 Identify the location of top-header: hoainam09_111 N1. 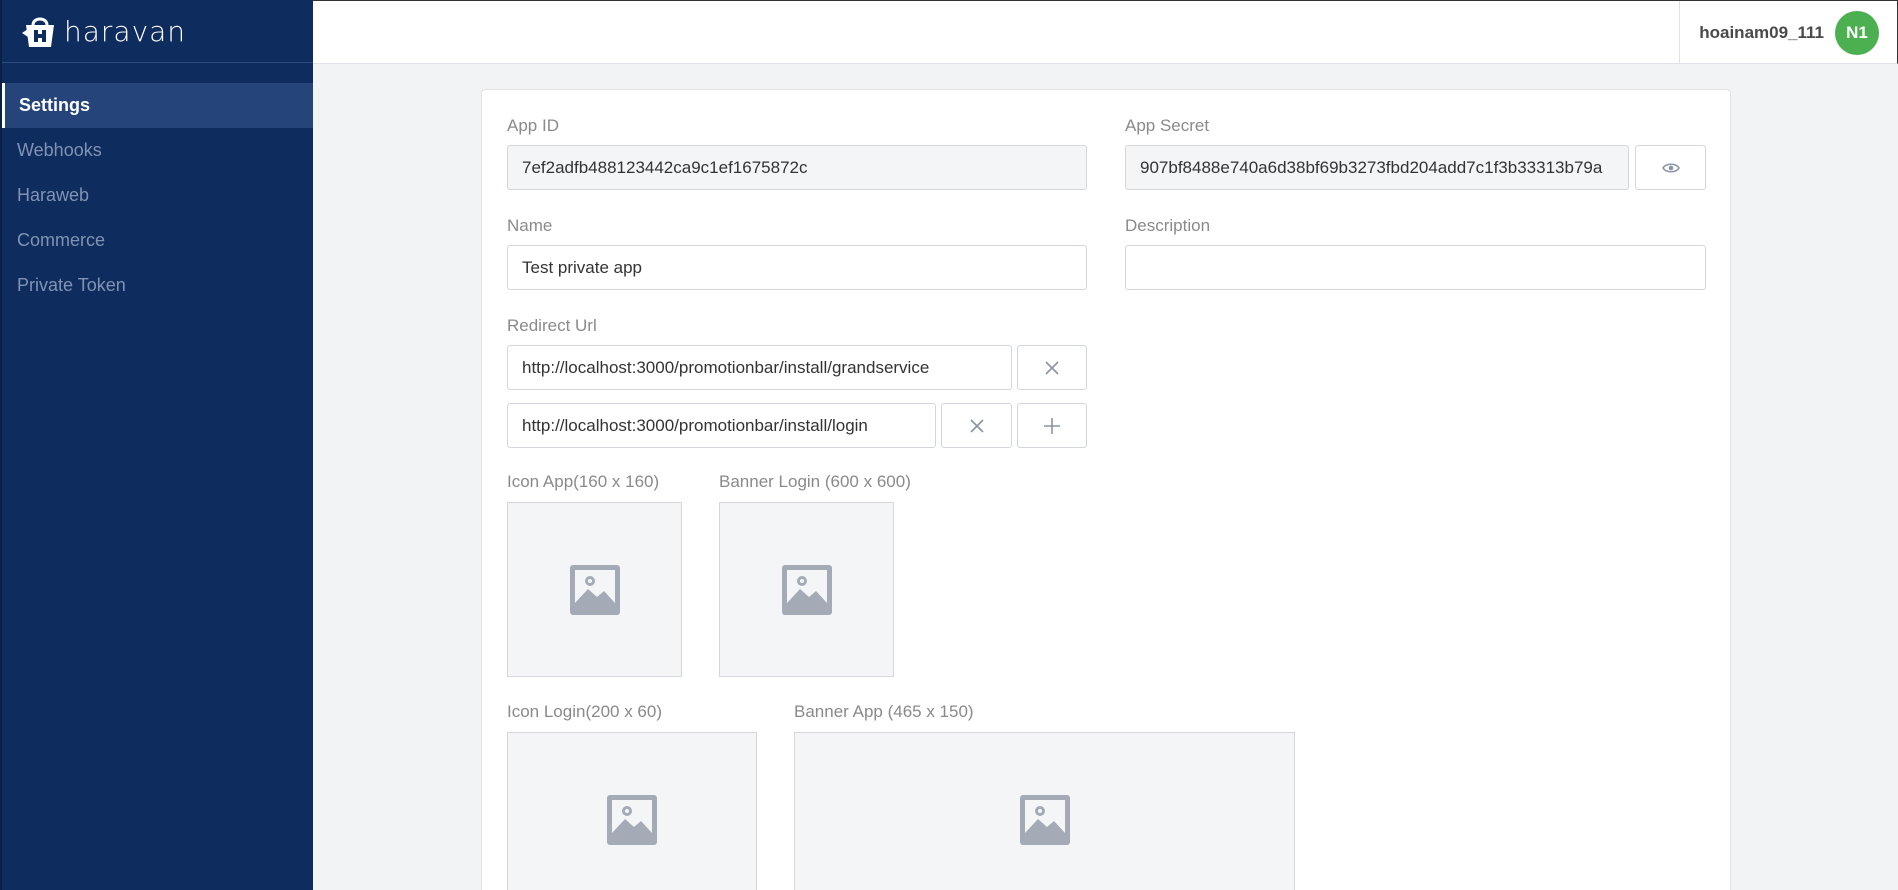
(1105, 32).